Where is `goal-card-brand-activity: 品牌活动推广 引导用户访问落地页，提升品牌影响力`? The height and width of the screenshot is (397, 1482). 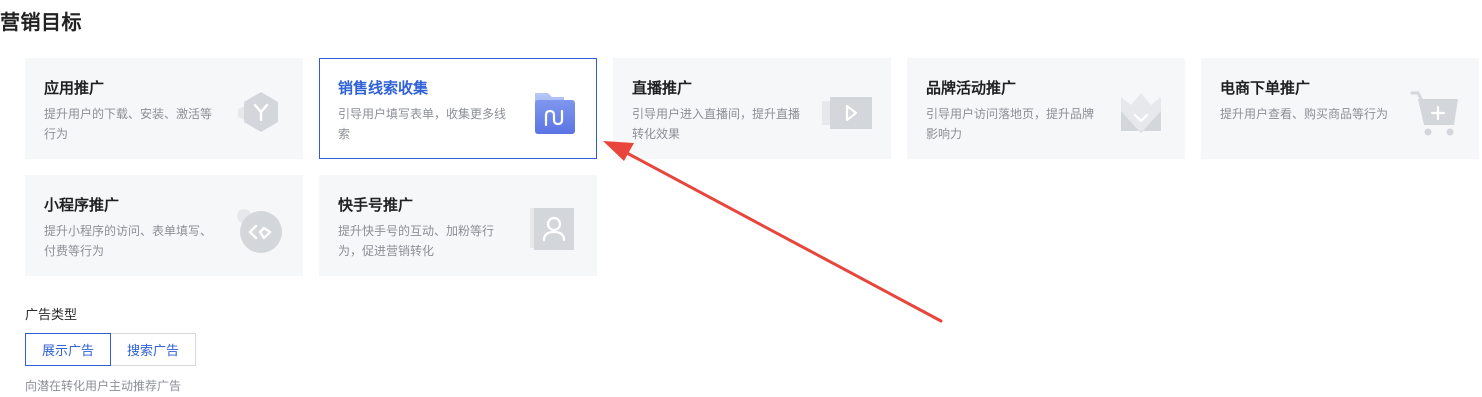 goal-card-brand-activity: 品牌活动推广 引导用户访问落地页，提升品牌影响力 is located at coordinates (1046, 108).